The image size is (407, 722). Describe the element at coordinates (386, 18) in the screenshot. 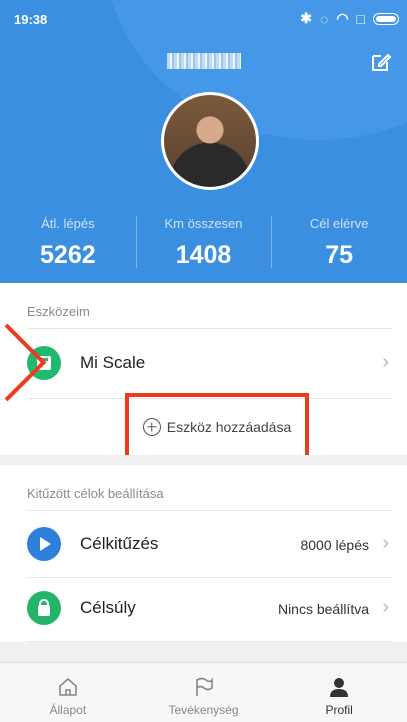

I see `battery-icon` at that location.